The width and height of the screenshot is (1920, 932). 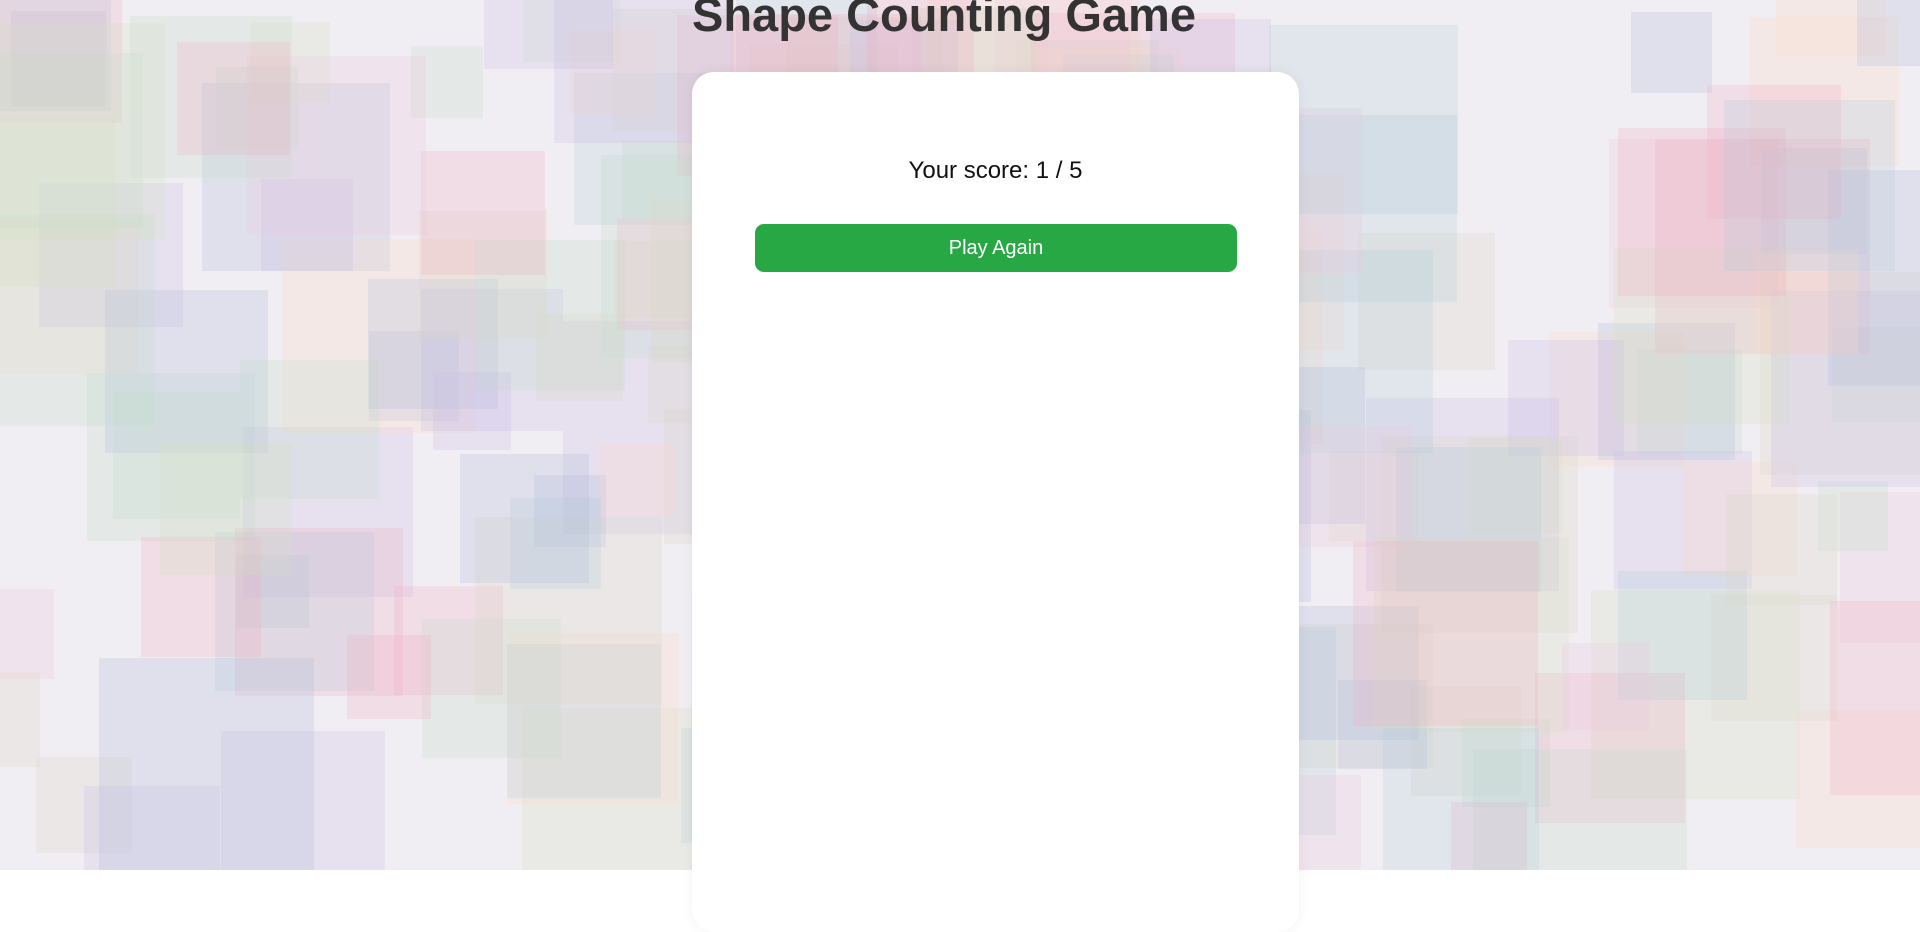 What do you see at coordinates (996, 248) in the screenshot?
I see `play-again-button: Play Again` at bounding box center [996, 248].